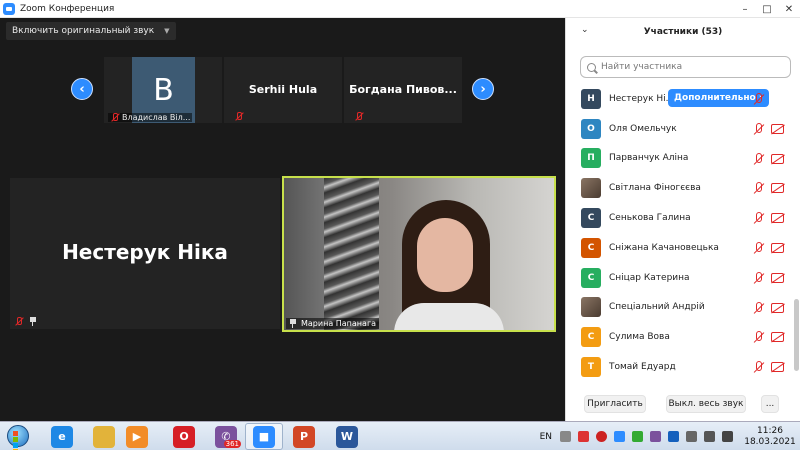  What do you see at coordinates (680, 159) in the screenshot?
I see `participant-row: П Парванчук Аліна` at bounding box center [680, 159].